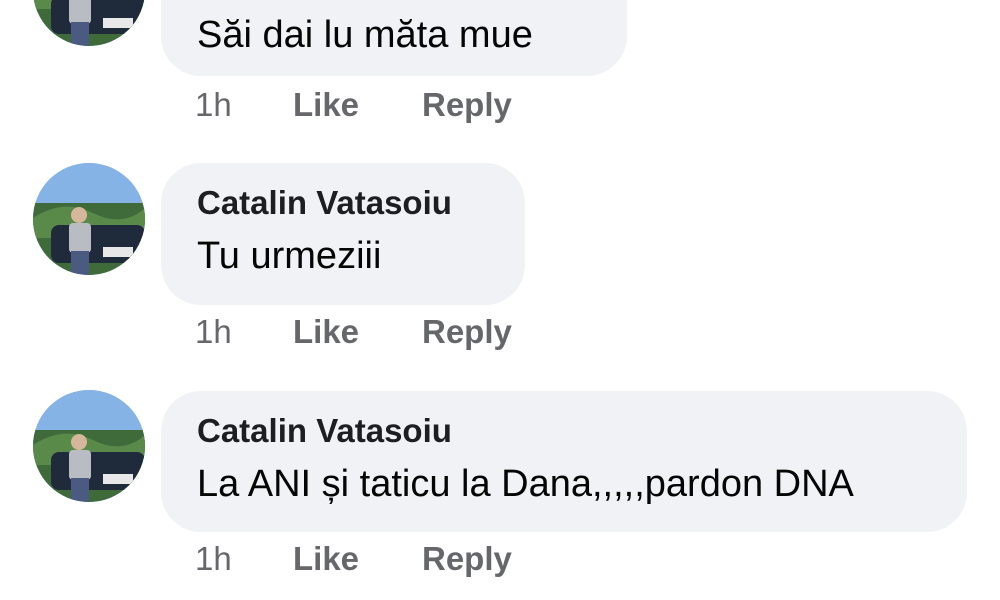 The width and height of the screenshot is (1000, 600). I want to click on comment-bubble: Săi dai lu măta mue, so click(394, 38).